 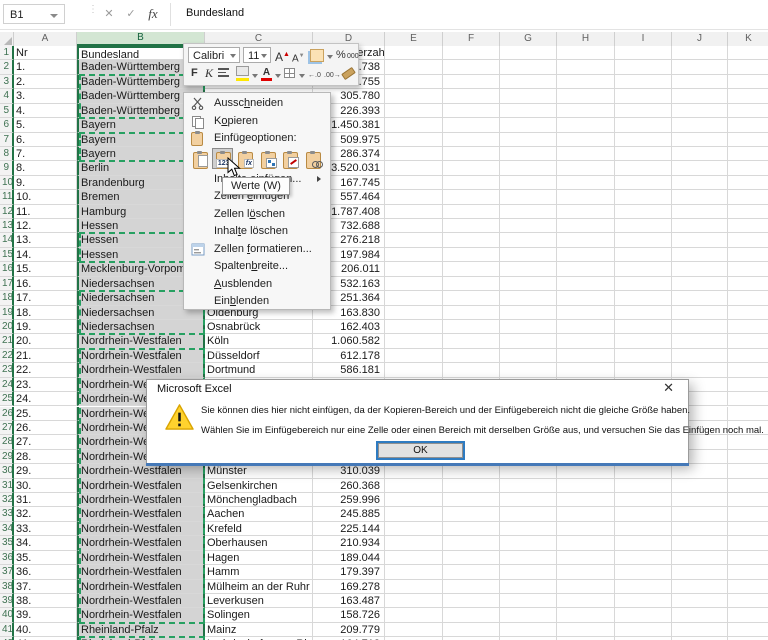 What do you see at coordinates (7, 514) in the screenshot?
I see `row-header-33: 33` at bounding box center [7, 514].